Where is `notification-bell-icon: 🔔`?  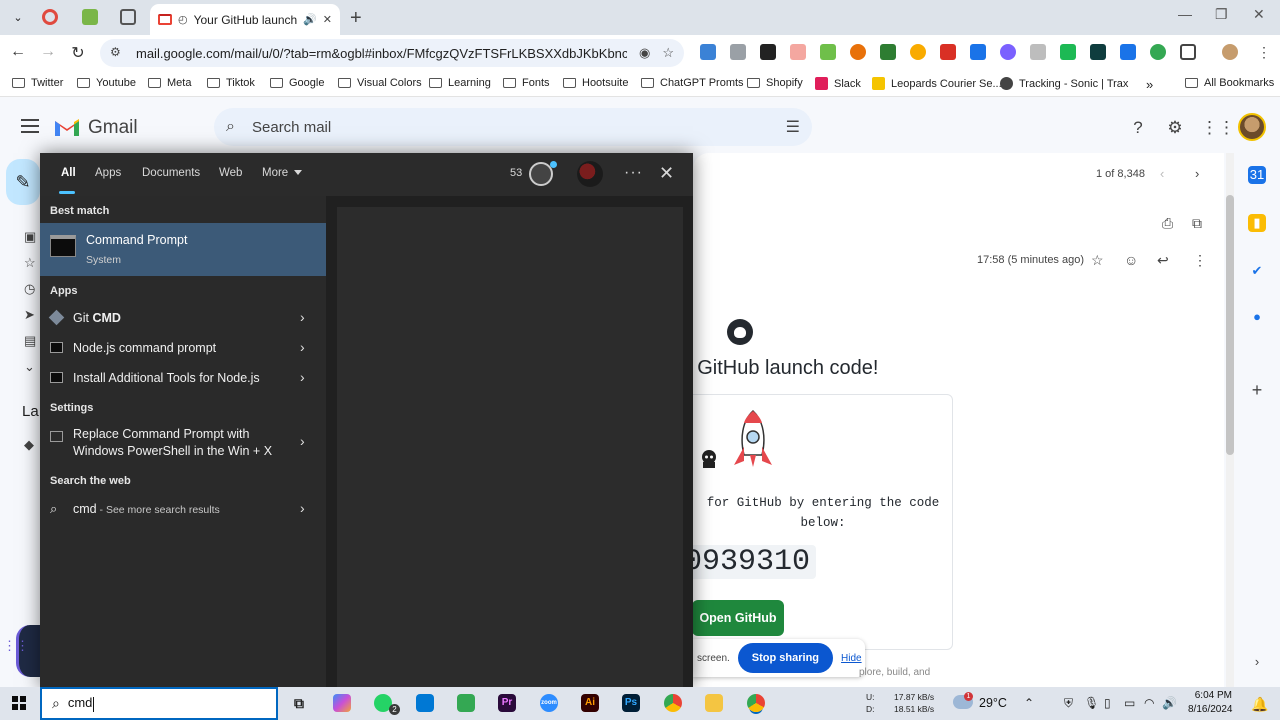
notification-bell-icon: 🔔 is located at coordinates (1259, 704).